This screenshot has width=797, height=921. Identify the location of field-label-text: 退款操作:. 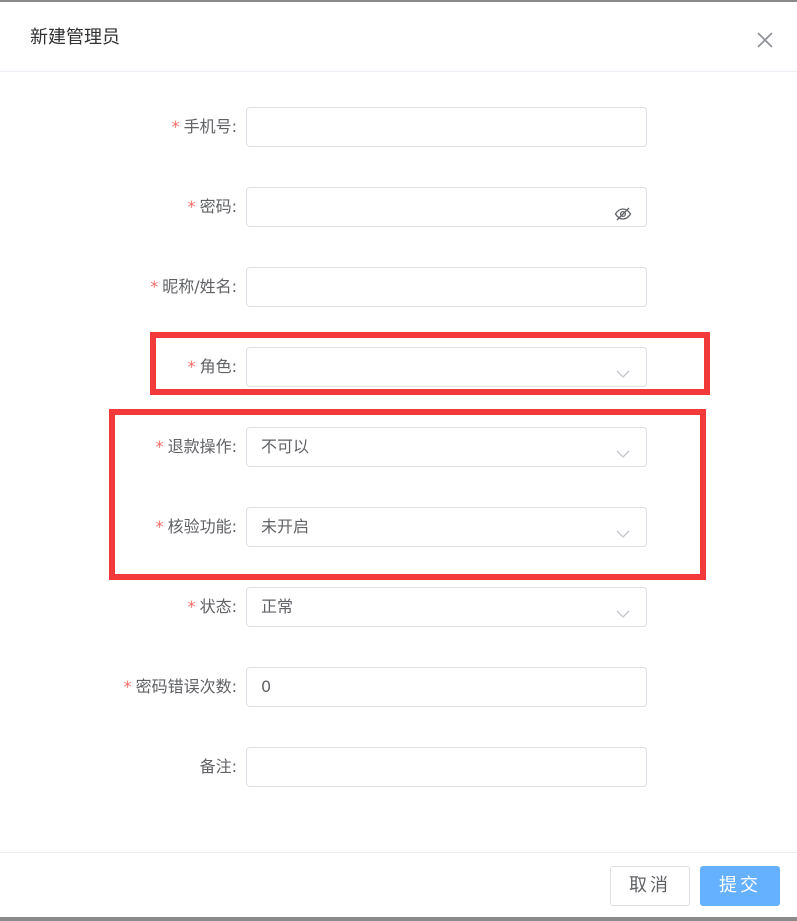
(202, 446).